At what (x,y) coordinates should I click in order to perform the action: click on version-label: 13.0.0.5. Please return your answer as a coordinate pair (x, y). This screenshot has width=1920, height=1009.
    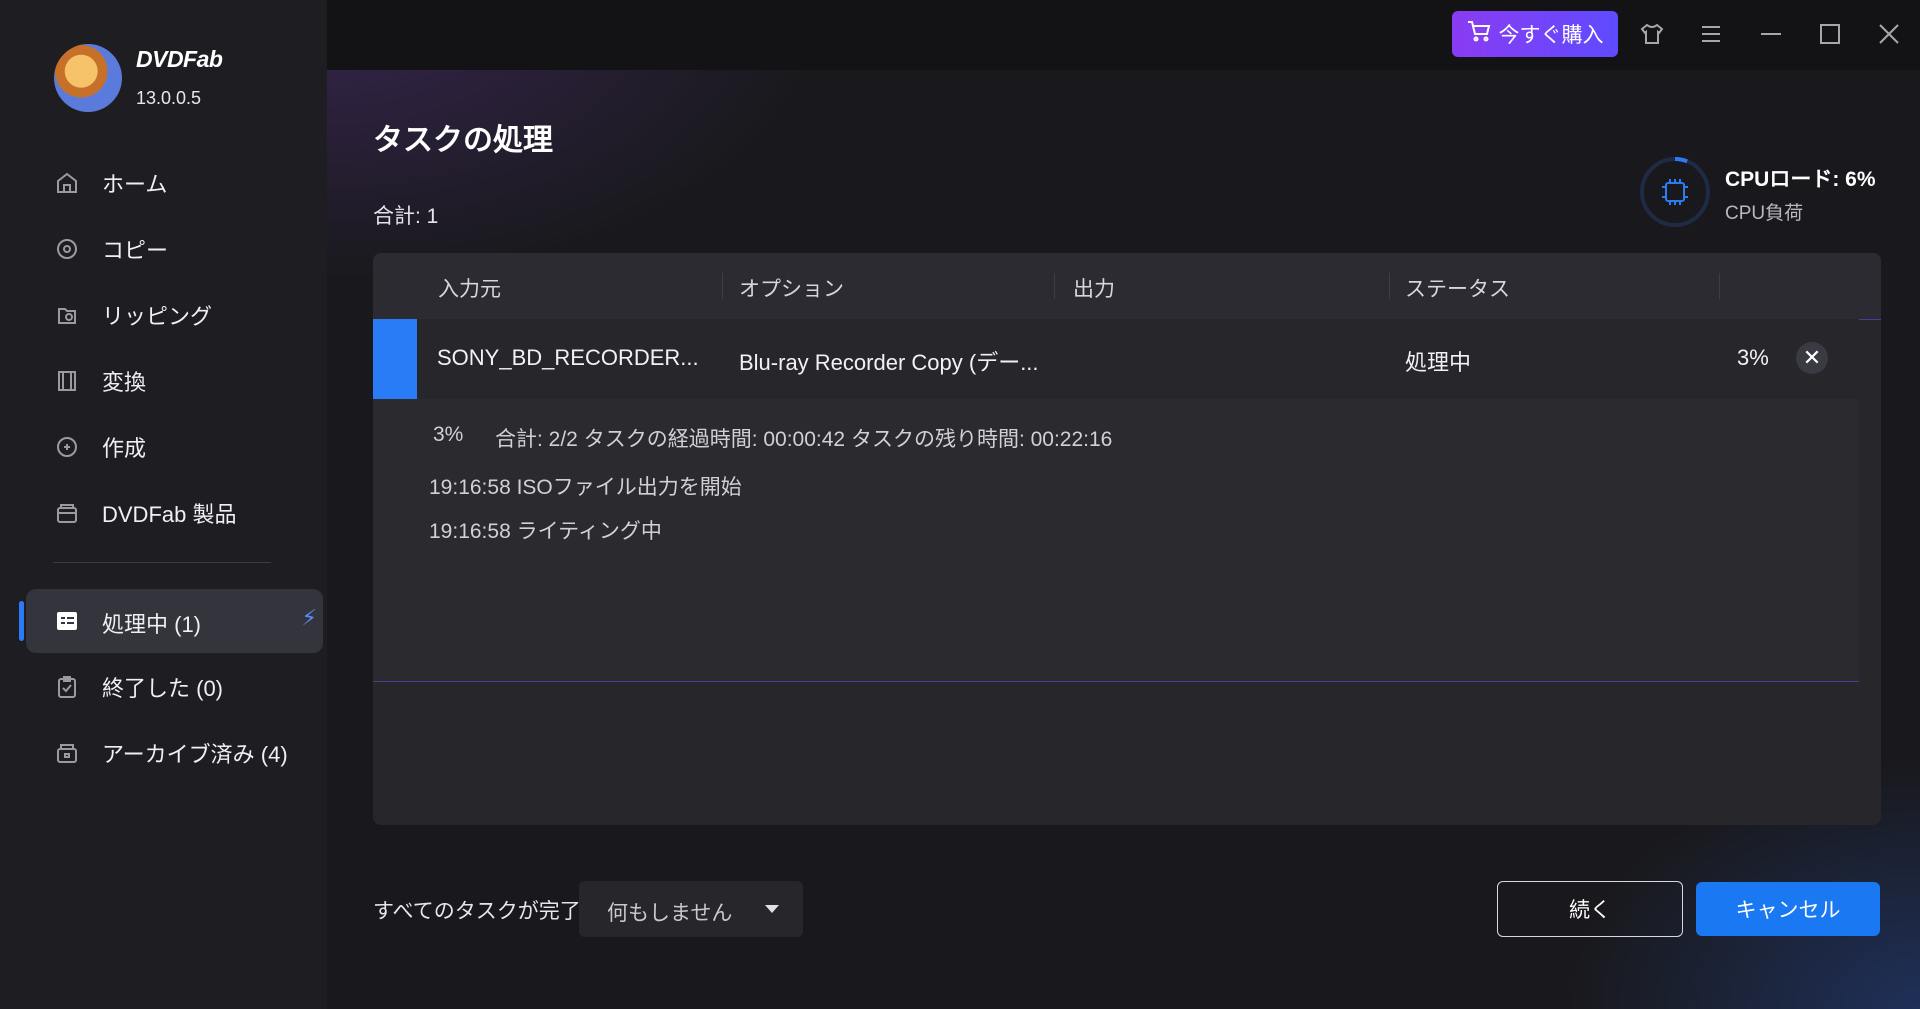
    Looking at the image, I should click on (169, 98).